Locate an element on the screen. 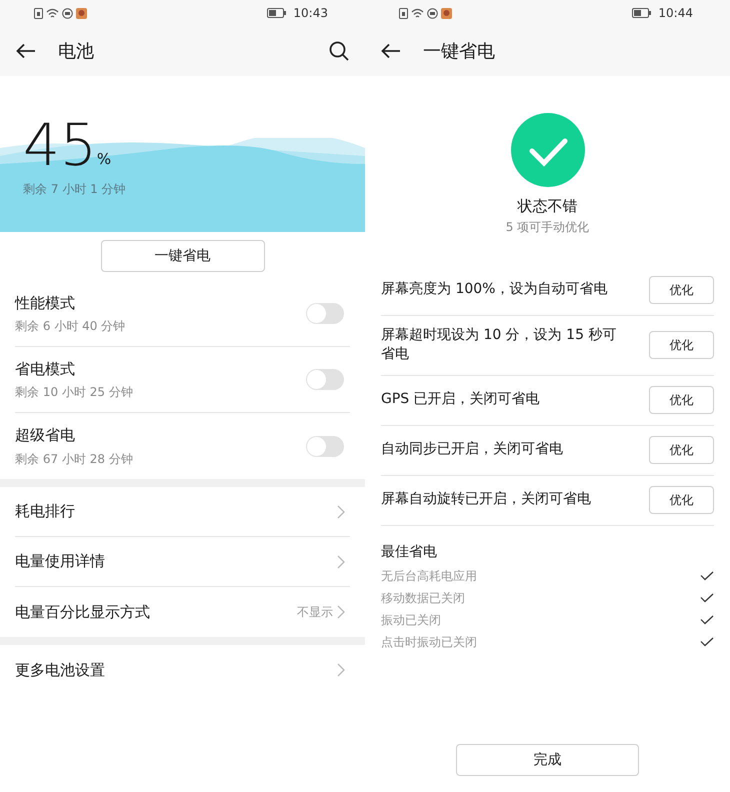 Image resolution: width=730 pixels, height=792 pixels. mode-subtitle: 剩余 67 小时 28 分钟 is located at coordinates (74, 459).